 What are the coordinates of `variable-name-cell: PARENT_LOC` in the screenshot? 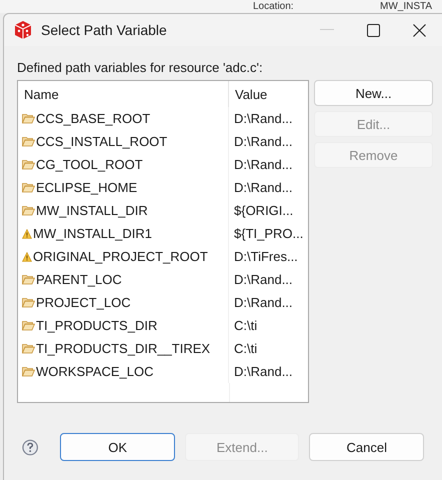 It's located at (123, 279).